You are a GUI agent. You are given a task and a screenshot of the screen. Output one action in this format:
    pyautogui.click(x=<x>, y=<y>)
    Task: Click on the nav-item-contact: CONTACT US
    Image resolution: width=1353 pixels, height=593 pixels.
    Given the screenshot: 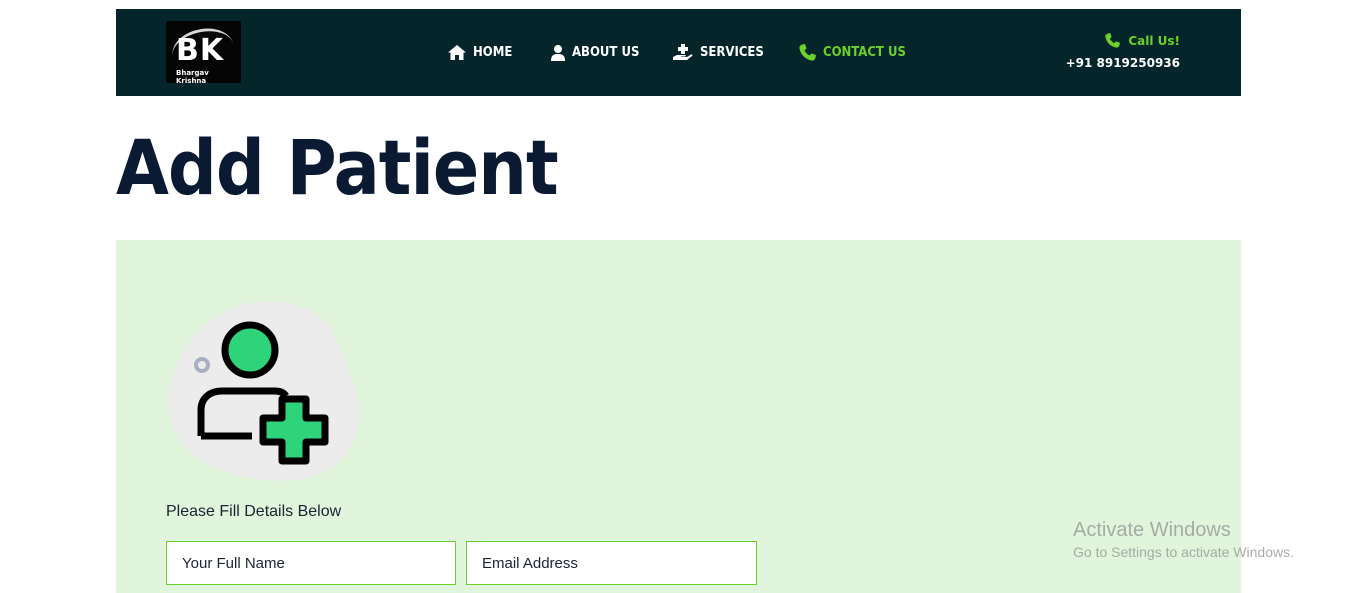 What is the action you would take?
    pyautogui.click(x=852, y=52)
    